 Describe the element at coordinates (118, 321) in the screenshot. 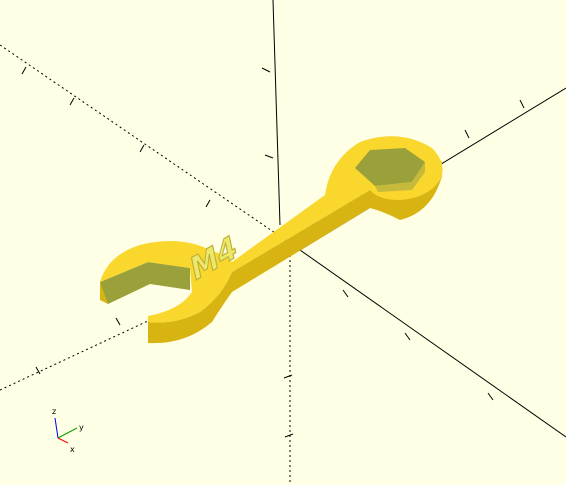

I see `y-tick-negative` at that location.